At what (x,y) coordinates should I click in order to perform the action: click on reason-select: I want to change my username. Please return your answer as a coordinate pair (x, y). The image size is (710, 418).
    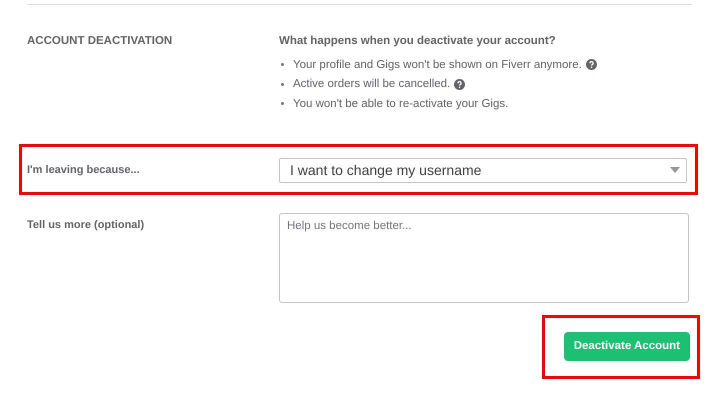
    Looking at the image, I should click on (483, 170).